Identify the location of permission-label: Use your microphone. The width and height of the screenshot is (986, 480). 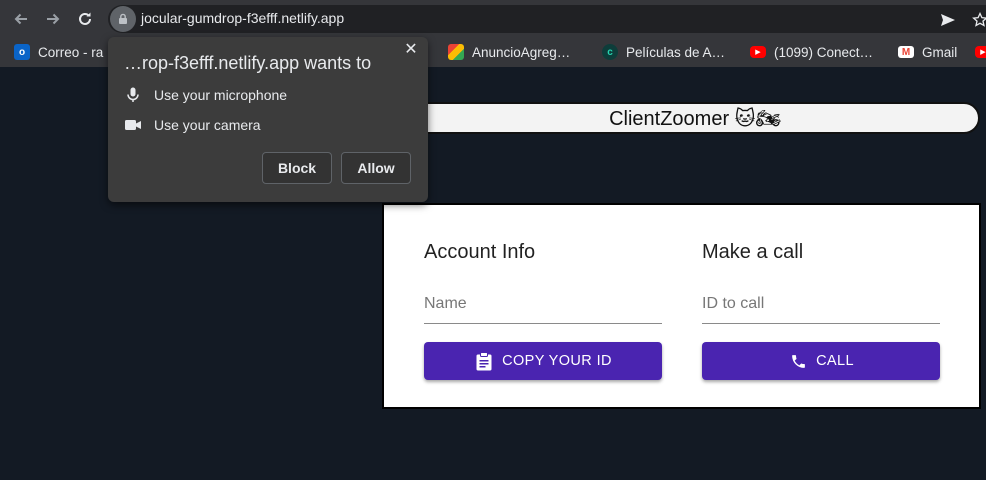
(221, 95).